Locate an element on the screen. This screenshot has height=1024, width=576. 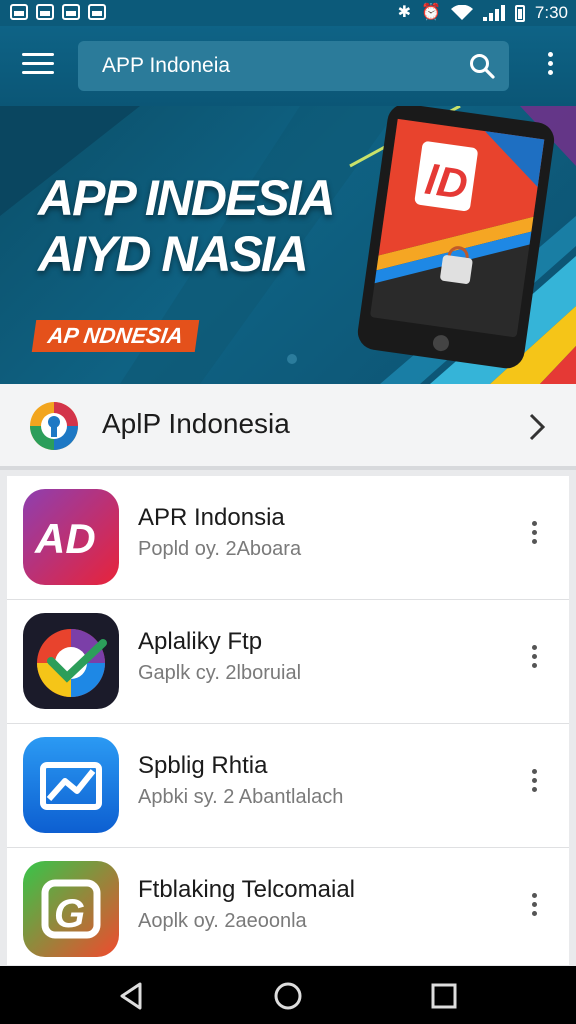
system-icons: ✱ ⏰ 7:30 is located at coordinates (483, 13).